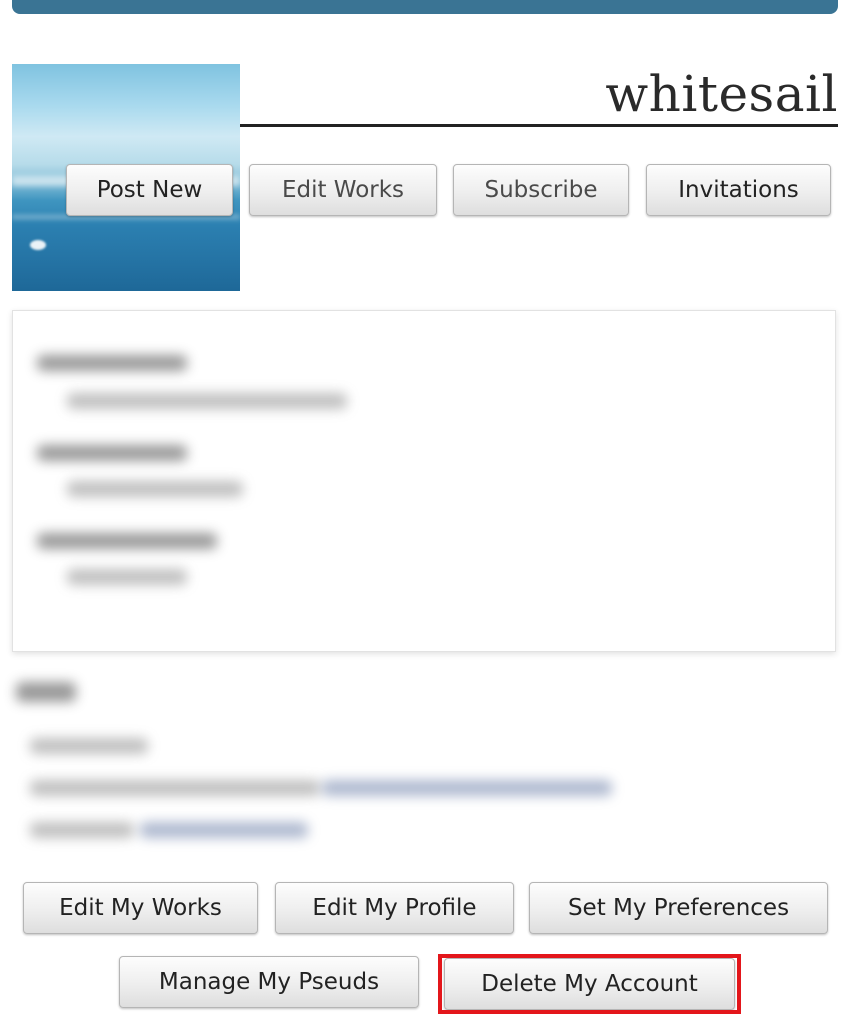 This screenshot has height=1024, width=848. Describe the element at coordinates (589, 984) in the screenshot. I see `delete-my-account-button: Delete My Account` at that location.